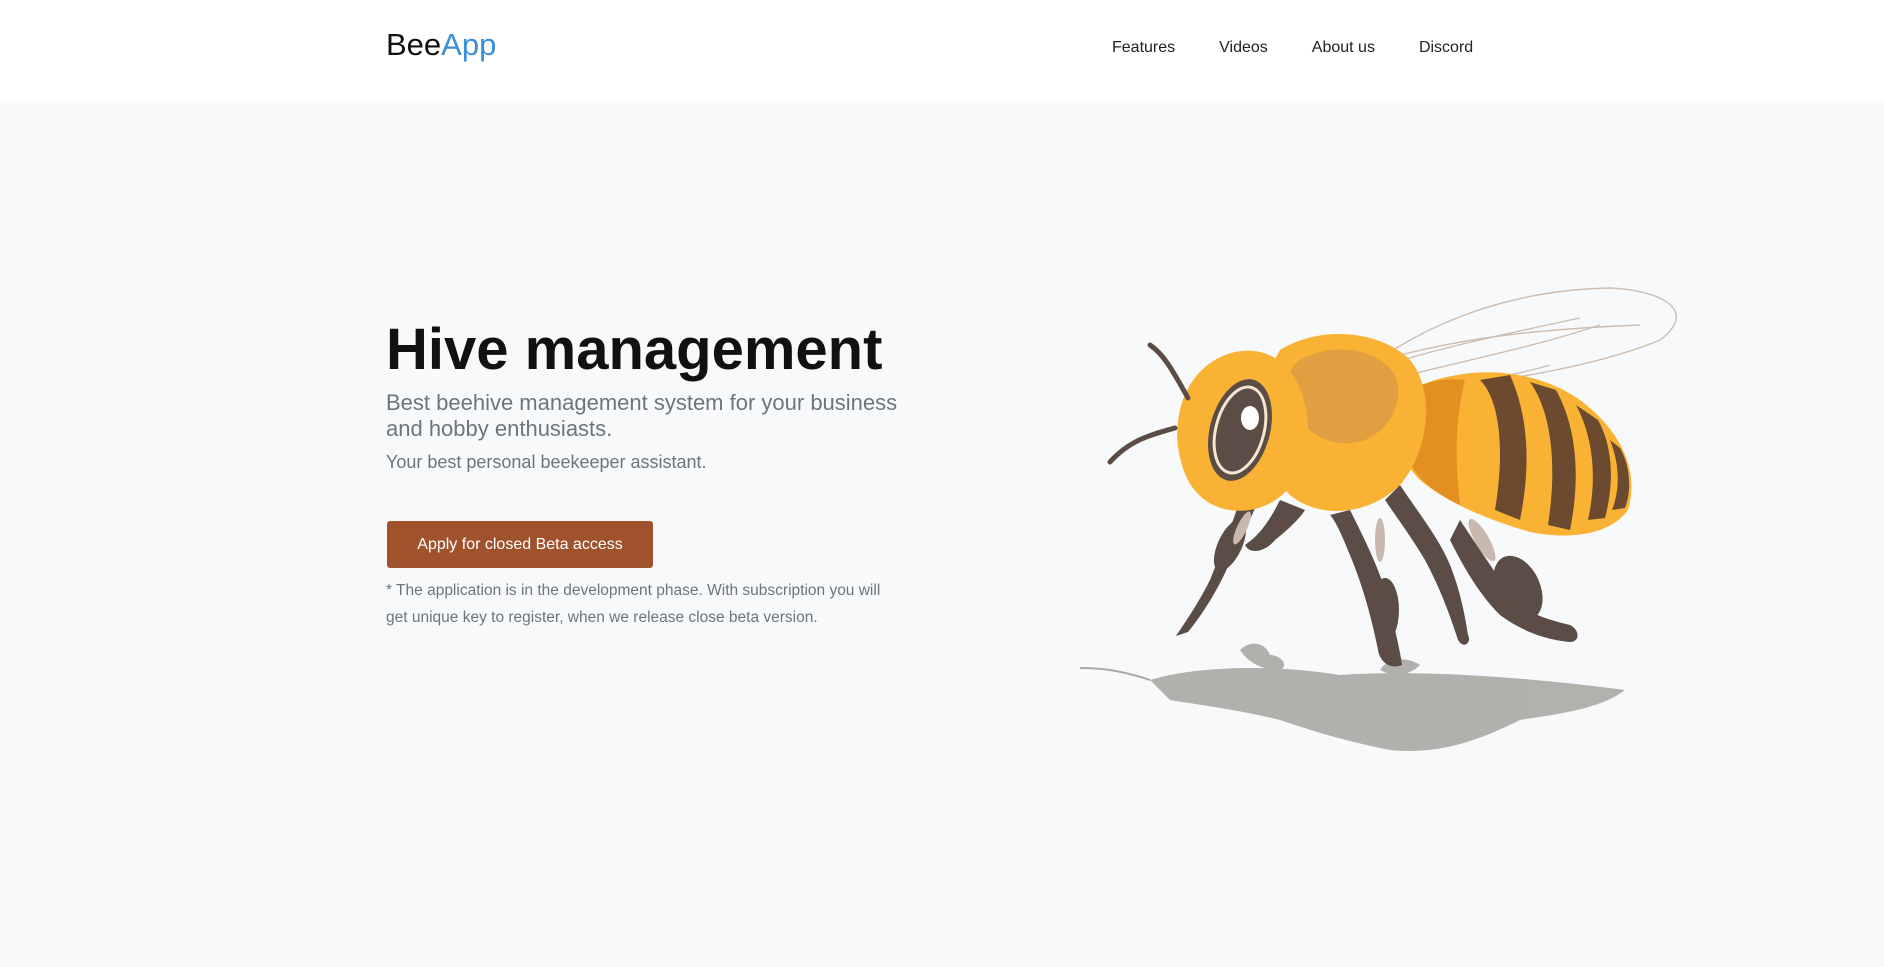 This screenshot has height=967, width=1884. What do you see at coordinates (414, 44) in the screenshot?
I see `logo-text-bee: Bee` at bounding box center [414, 44].